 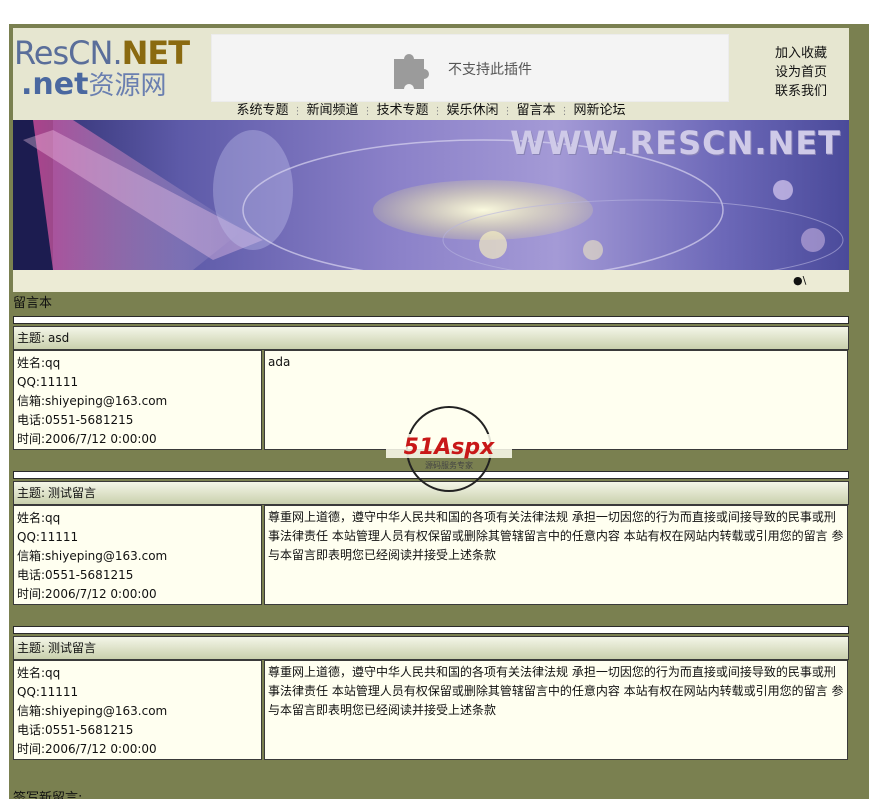 I want to click on nav-item-forum: 网新论坛, so click(x=600, y=110).